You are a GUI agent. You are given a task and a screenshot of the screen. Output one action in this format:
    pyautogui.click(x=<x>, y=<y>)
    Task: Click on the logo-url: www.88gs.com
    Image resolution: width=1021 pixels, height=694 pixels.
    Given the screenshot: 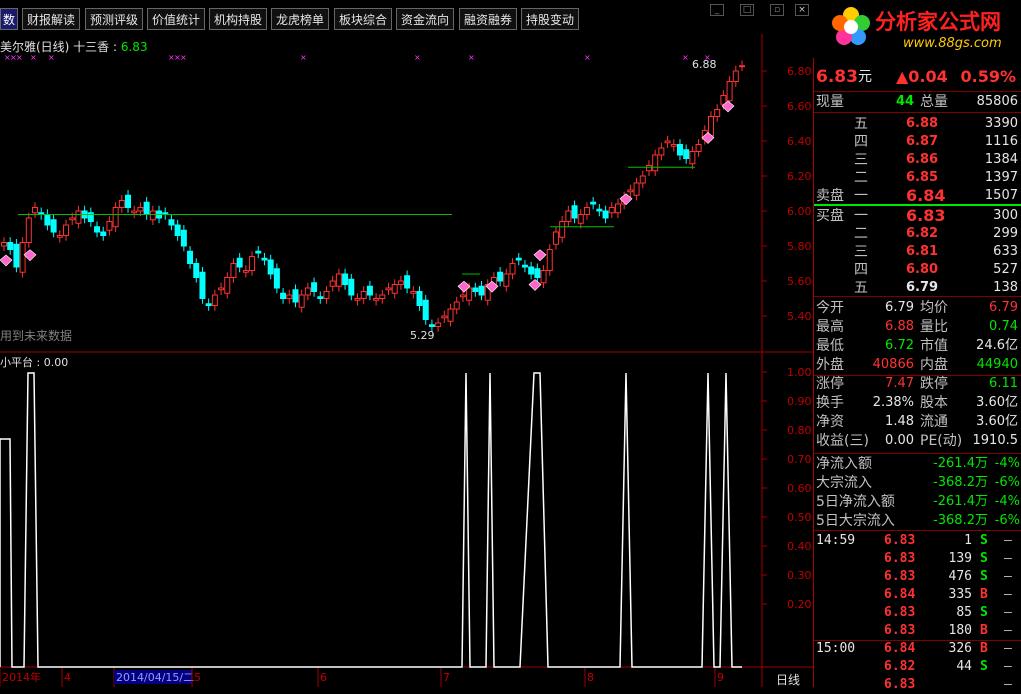 What is the action you would take?
    pyautogui.click(x=952, y=43)
    